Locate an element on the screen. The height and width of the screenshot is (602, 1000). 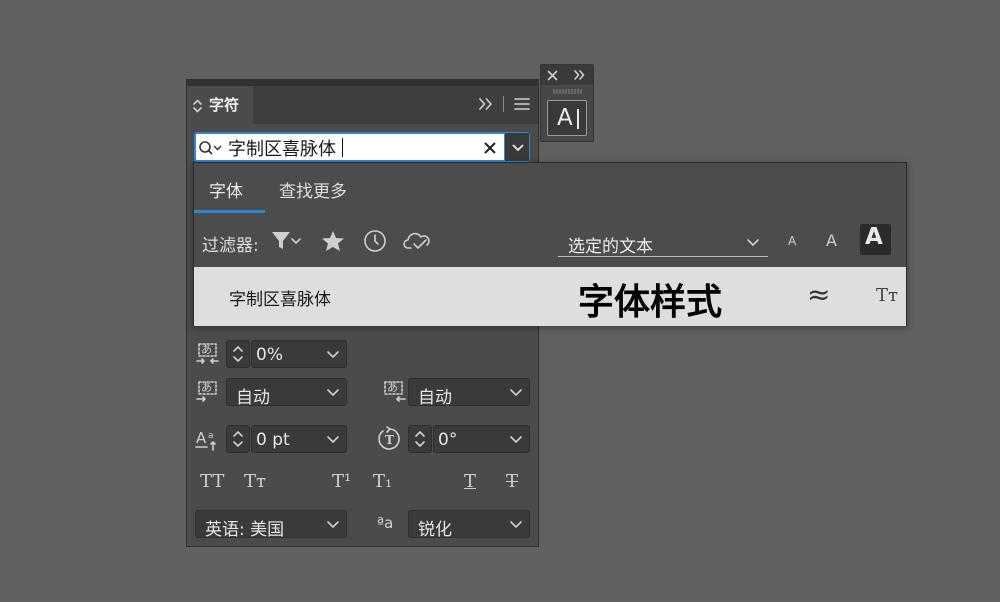
double-chevron-right-icon is located at coordinates (580, 75).